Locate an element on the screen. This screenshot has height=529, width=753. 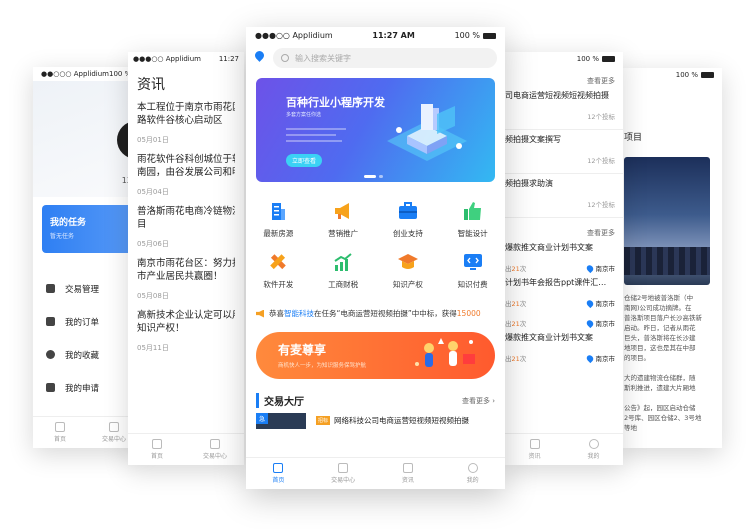
category-paid-knowledge: 知识付费 is located at coordinates (472, 270).